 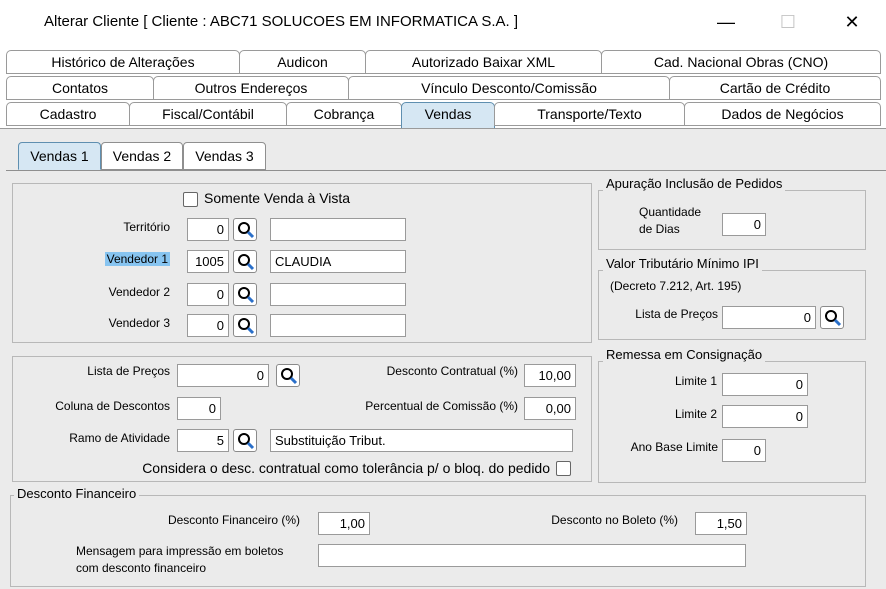 What do you see at coordinates (338, 229) in the screenshot?
I see `territorio-name-field` at bounding box center [338, 229].